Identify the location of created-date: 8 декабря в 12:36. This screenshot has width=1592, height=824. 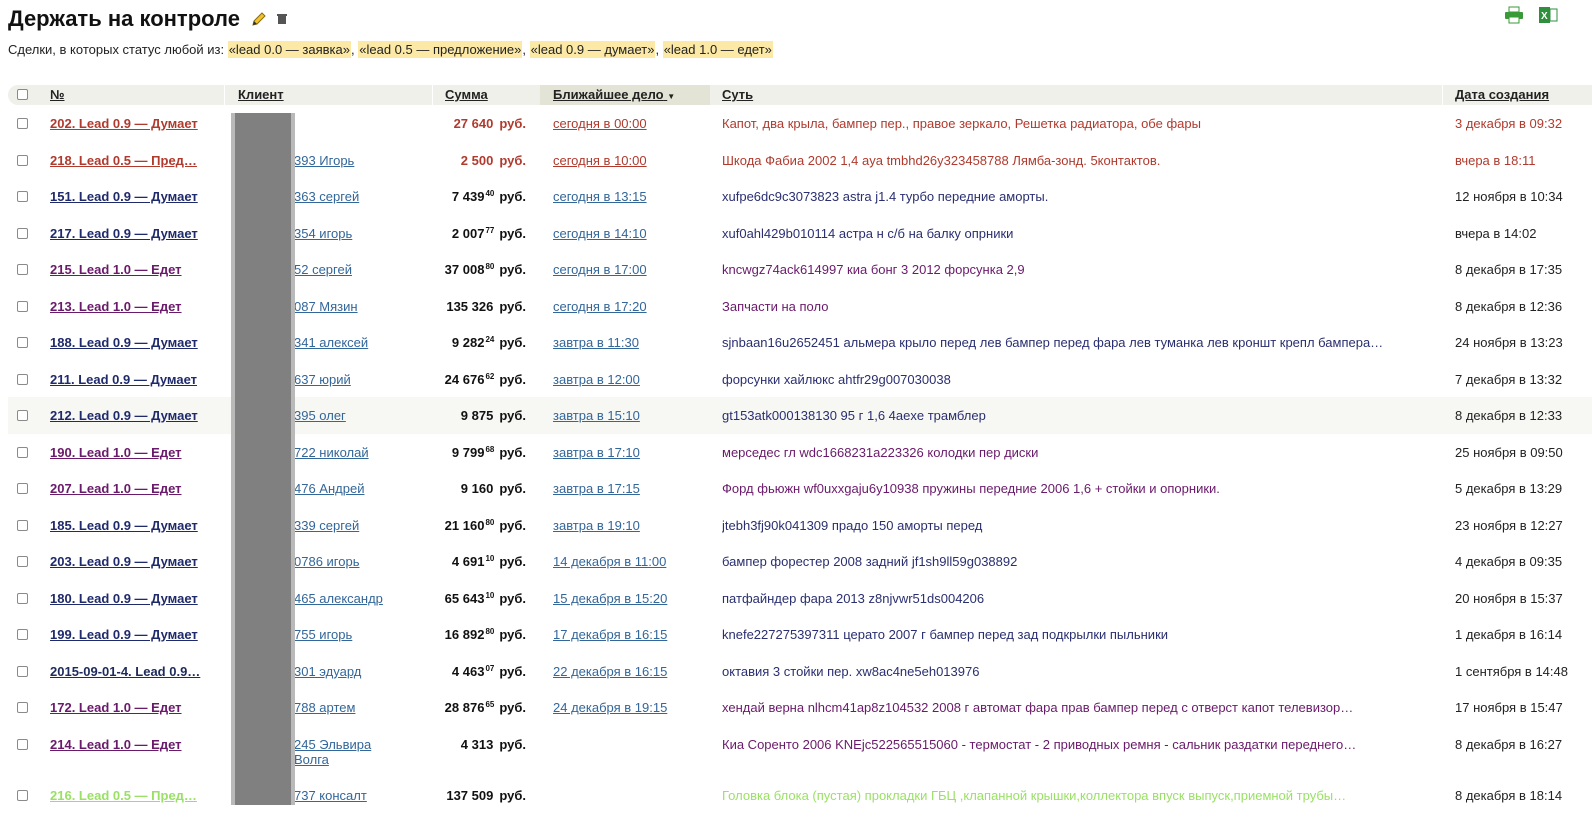
(1509, 306).